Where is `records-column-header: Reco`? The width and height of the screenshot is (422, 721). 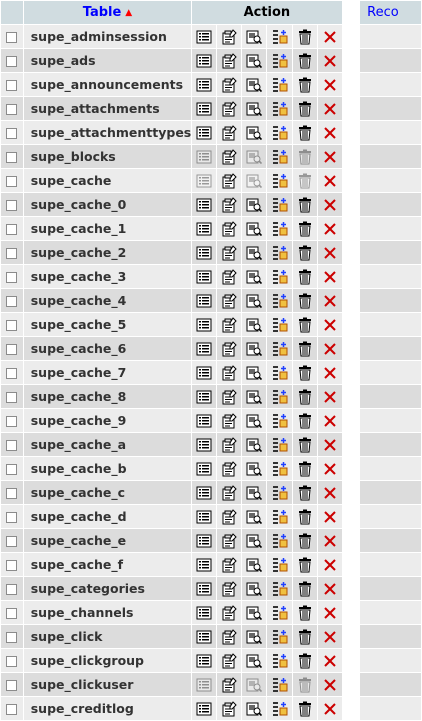 records-column-header: Reco is located at coordinates (390, 12).